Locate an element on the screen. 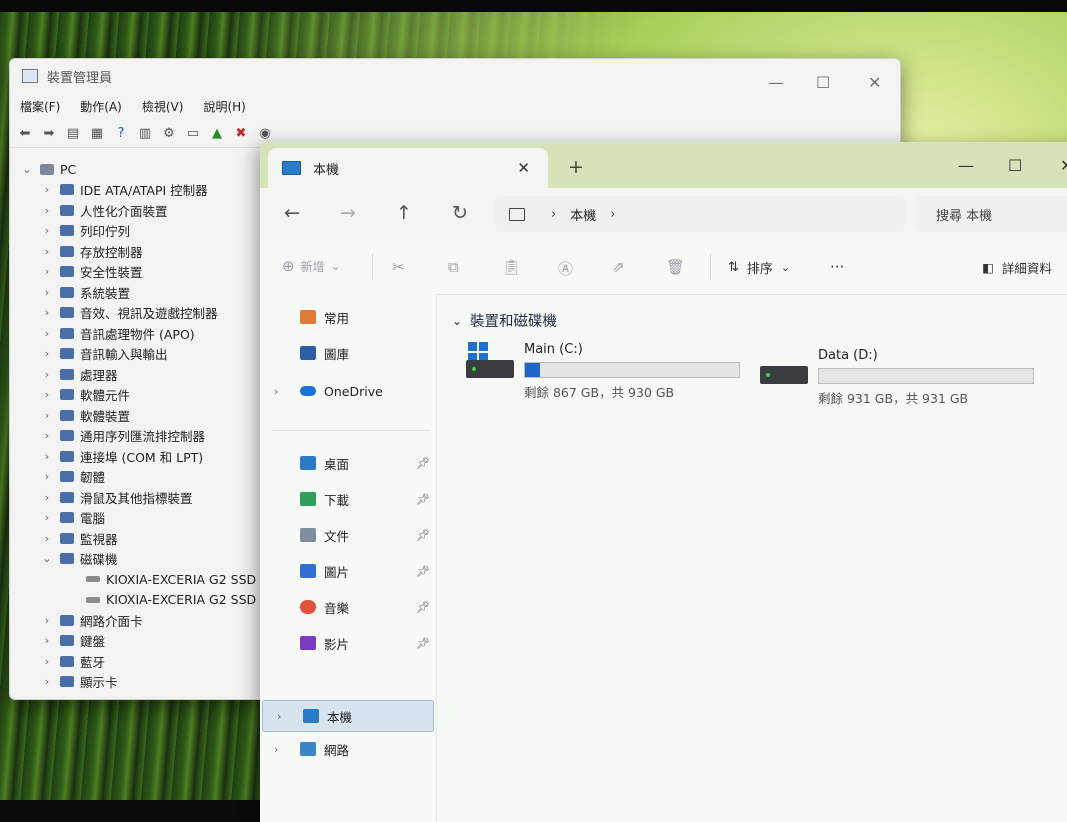 This screenshot has height=822, width=1067. enable-device-icon: ◉ is located at coordinates (265, 133).